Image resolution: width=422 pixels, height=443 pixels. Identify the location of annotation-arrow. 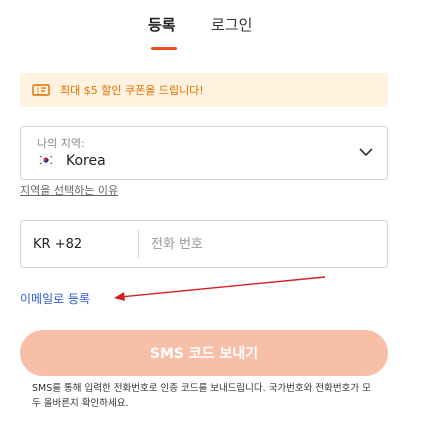
(220, 288).